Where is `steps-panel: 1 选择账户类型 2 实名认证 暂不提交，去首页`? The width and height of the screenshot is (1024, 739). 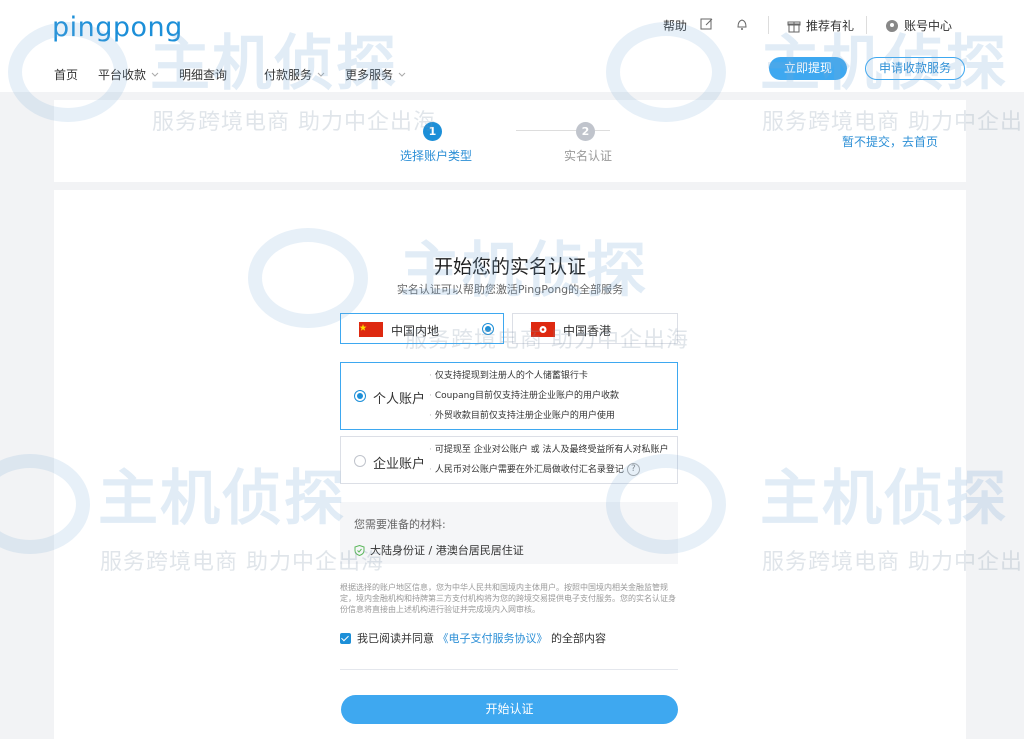
steps-panel: 1 选择账户类型 2 实名认证 暂不提交，去首页 is located at coordinates (510, 141).